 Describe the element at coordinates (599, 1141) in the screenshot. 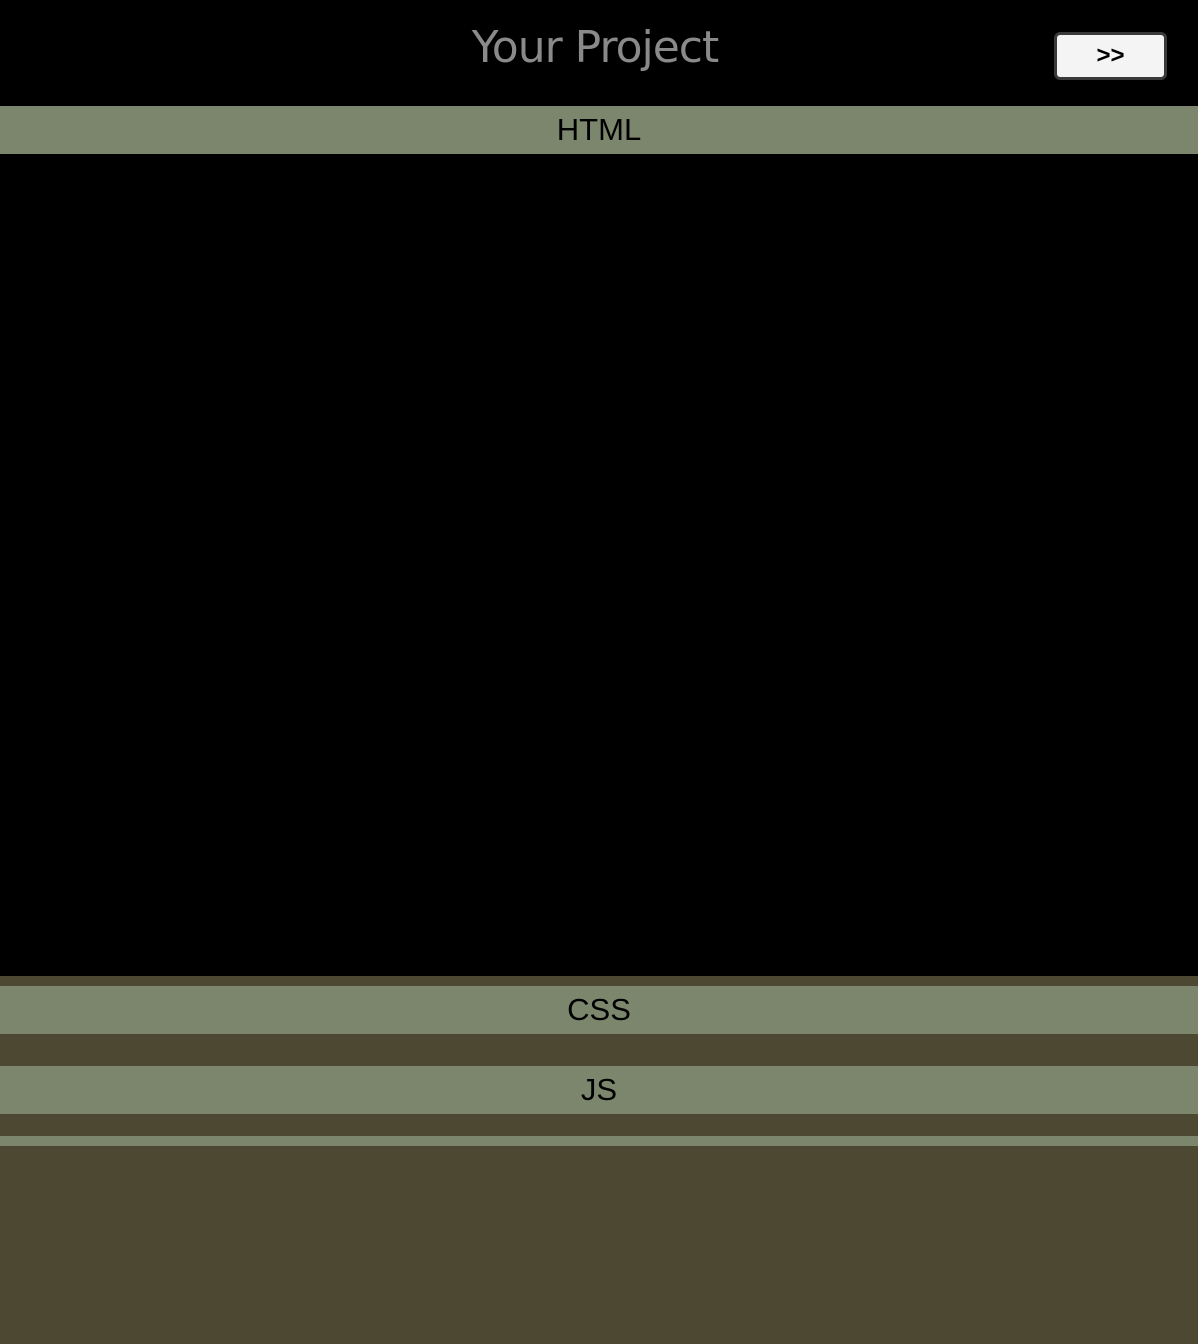

I see `preview-divider` at that location.